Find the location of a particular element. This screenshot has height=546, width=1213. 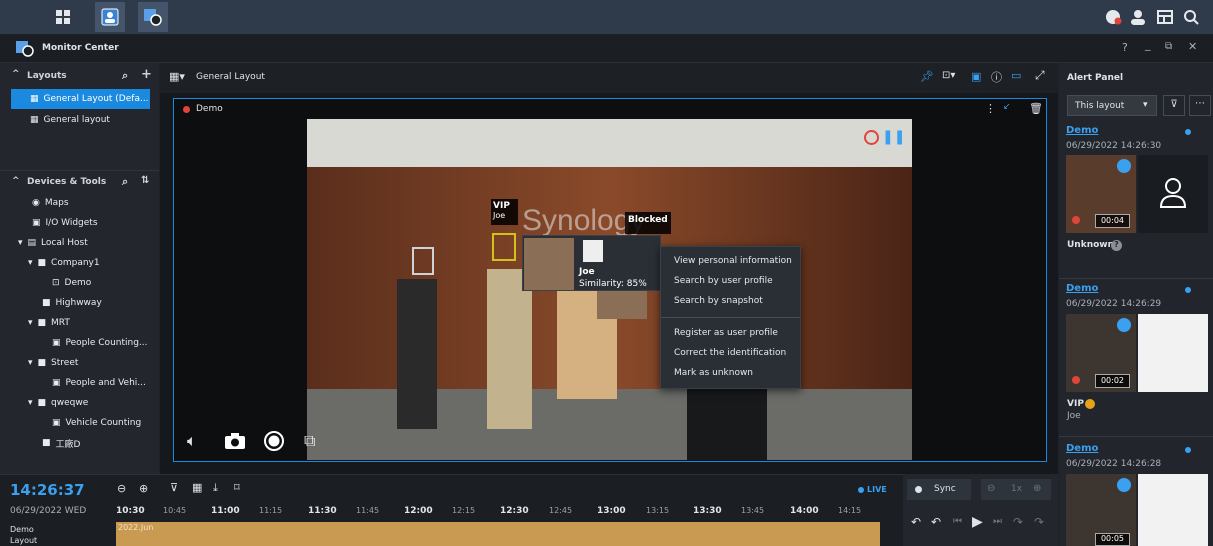

vip-badge-icon is located at coordinates (1090, 404).